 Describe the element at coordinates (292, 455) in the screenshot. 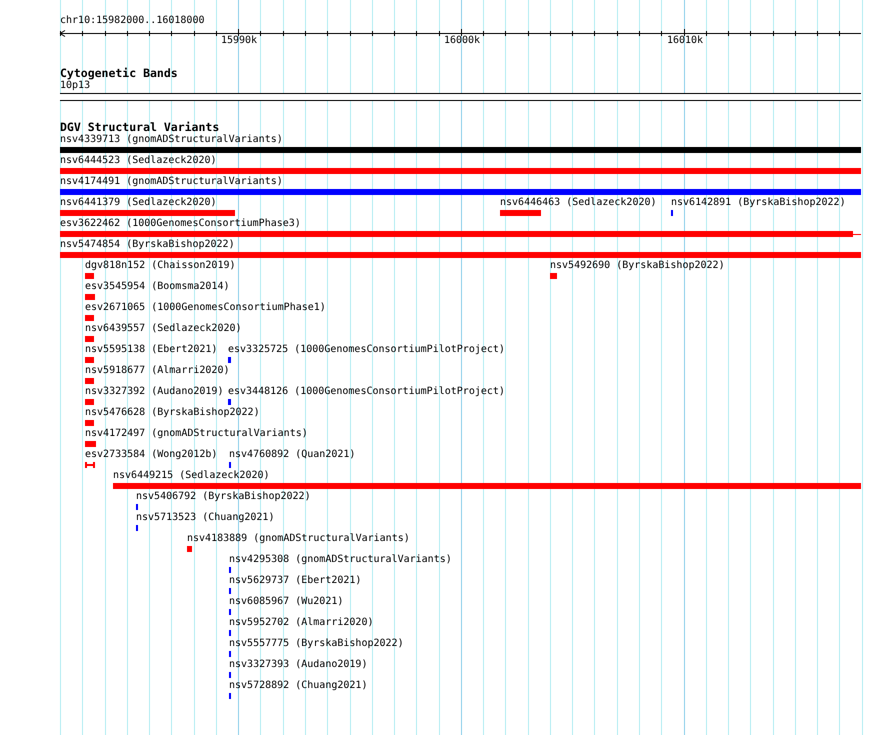

I see `feature-label: nsv4760892 (Quan2021)` at that location.